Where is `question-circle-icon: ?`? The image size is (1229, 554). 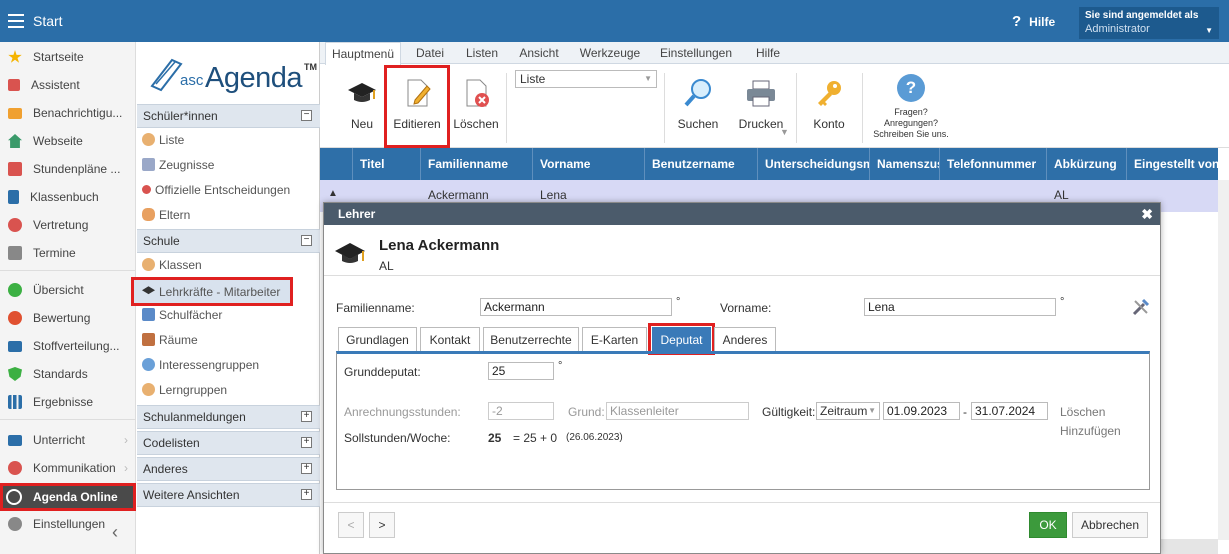
question-circle-icon: ? is located at coordinates (911, 88).